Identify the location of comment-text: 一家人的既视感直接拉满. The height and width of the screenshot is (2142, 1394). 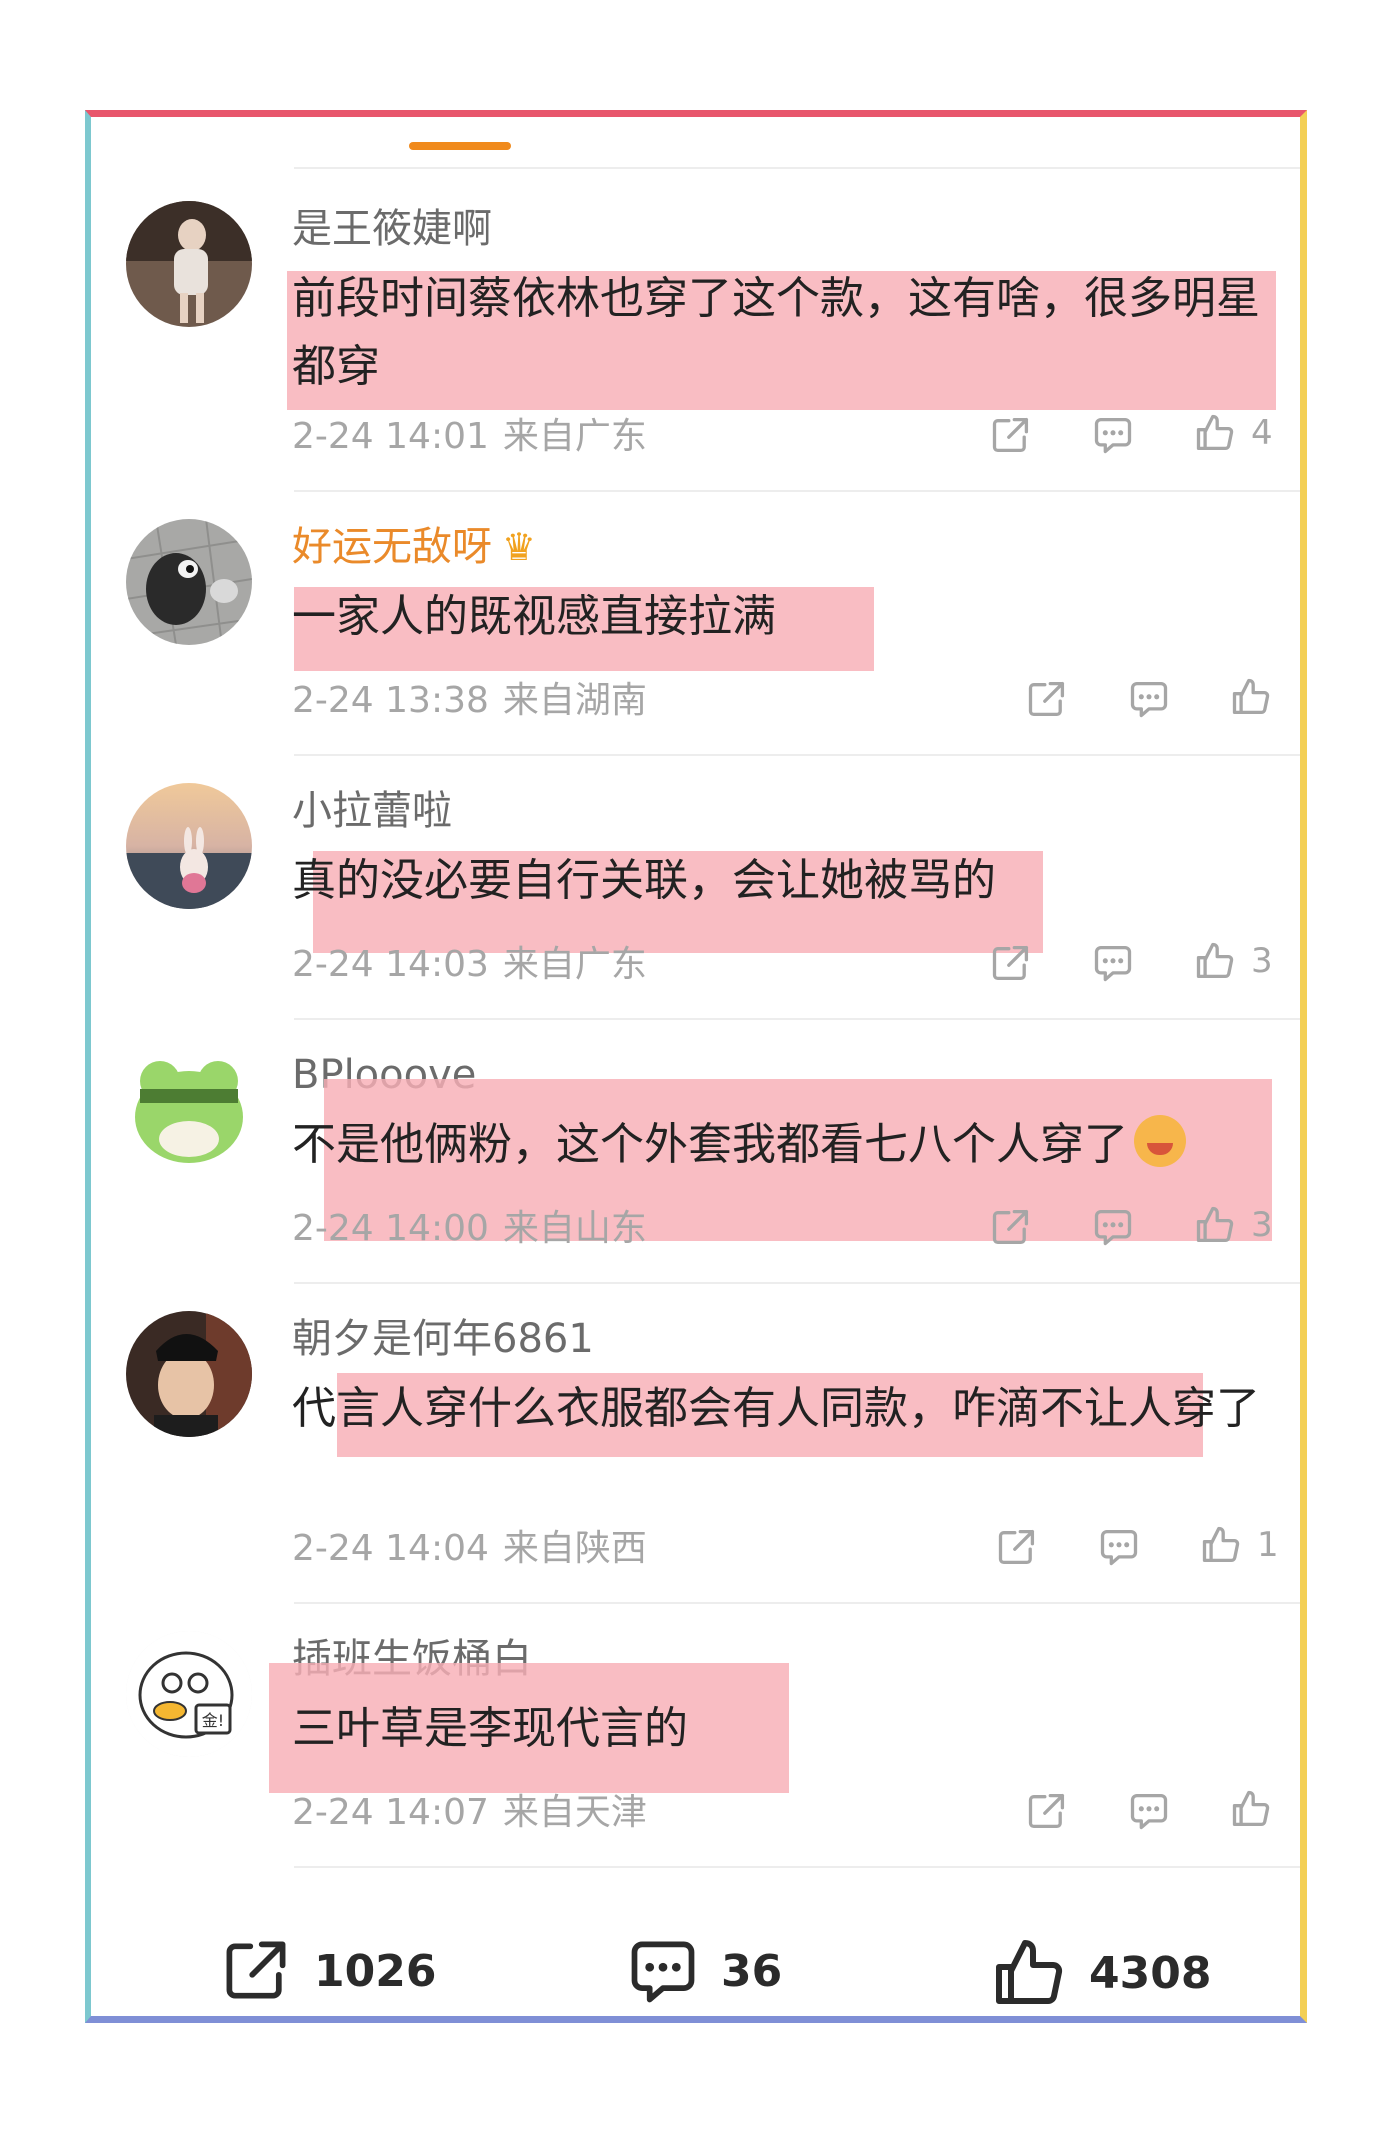
(534, 616).